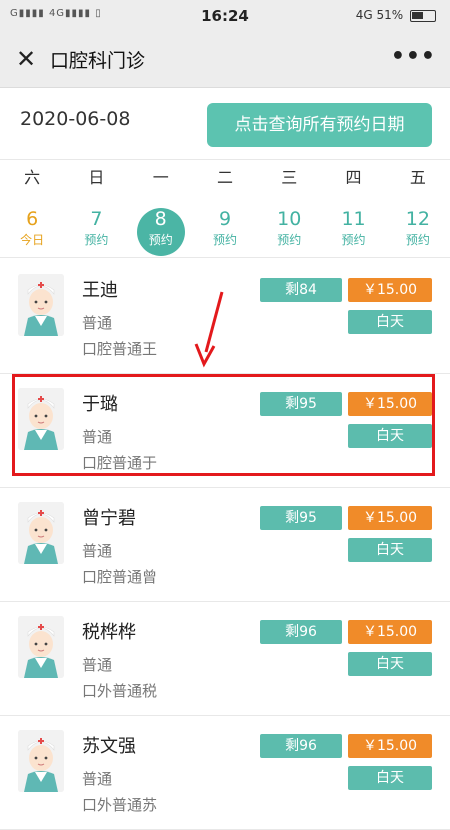 The image size is (450, 830). Describe the element at coordinates (160, 177) in the screenshot. I see `weekday-label: 一` at that location.